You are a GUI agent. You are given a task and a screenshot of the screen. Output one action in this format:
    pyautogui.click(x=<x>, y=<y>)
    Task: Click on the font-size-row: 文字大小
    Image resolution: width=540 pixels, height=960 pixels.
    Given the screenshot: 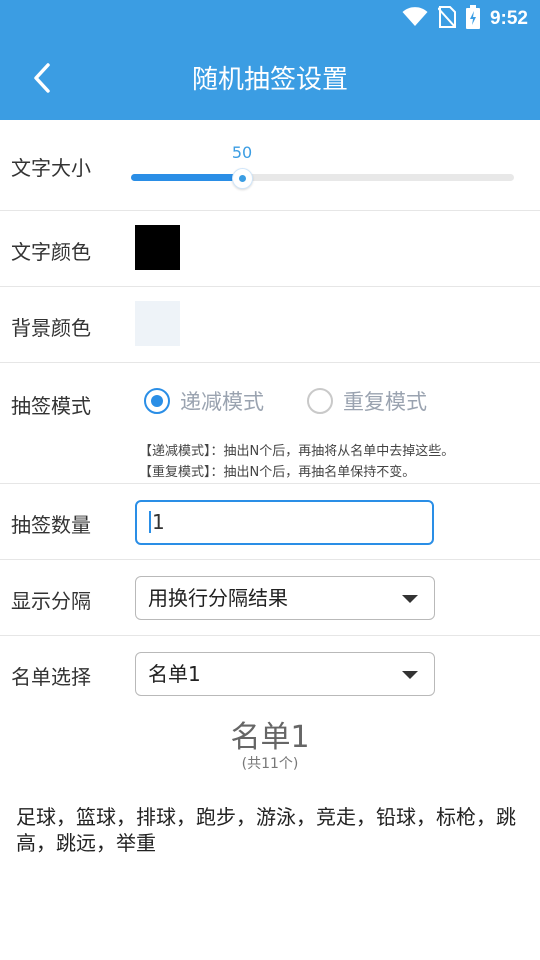 What is the action you would take?
    pyautogui.click(x=270, y=165)
    